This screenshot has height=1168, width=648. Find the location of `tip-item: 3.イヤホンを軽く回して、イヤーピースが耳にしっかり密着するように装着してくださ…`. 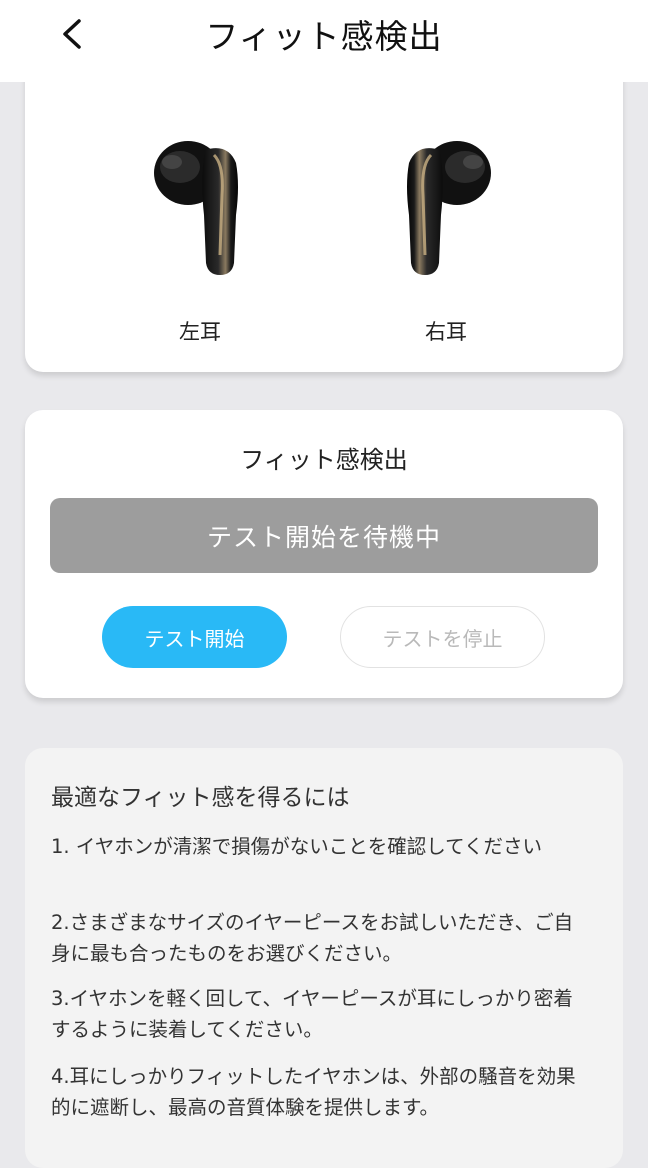

tip-item: 3.イヤホンを軽く回して、イヤーピースが耳にしっかり密着するように装着してくださ… is located at coordinates (312, 1014).